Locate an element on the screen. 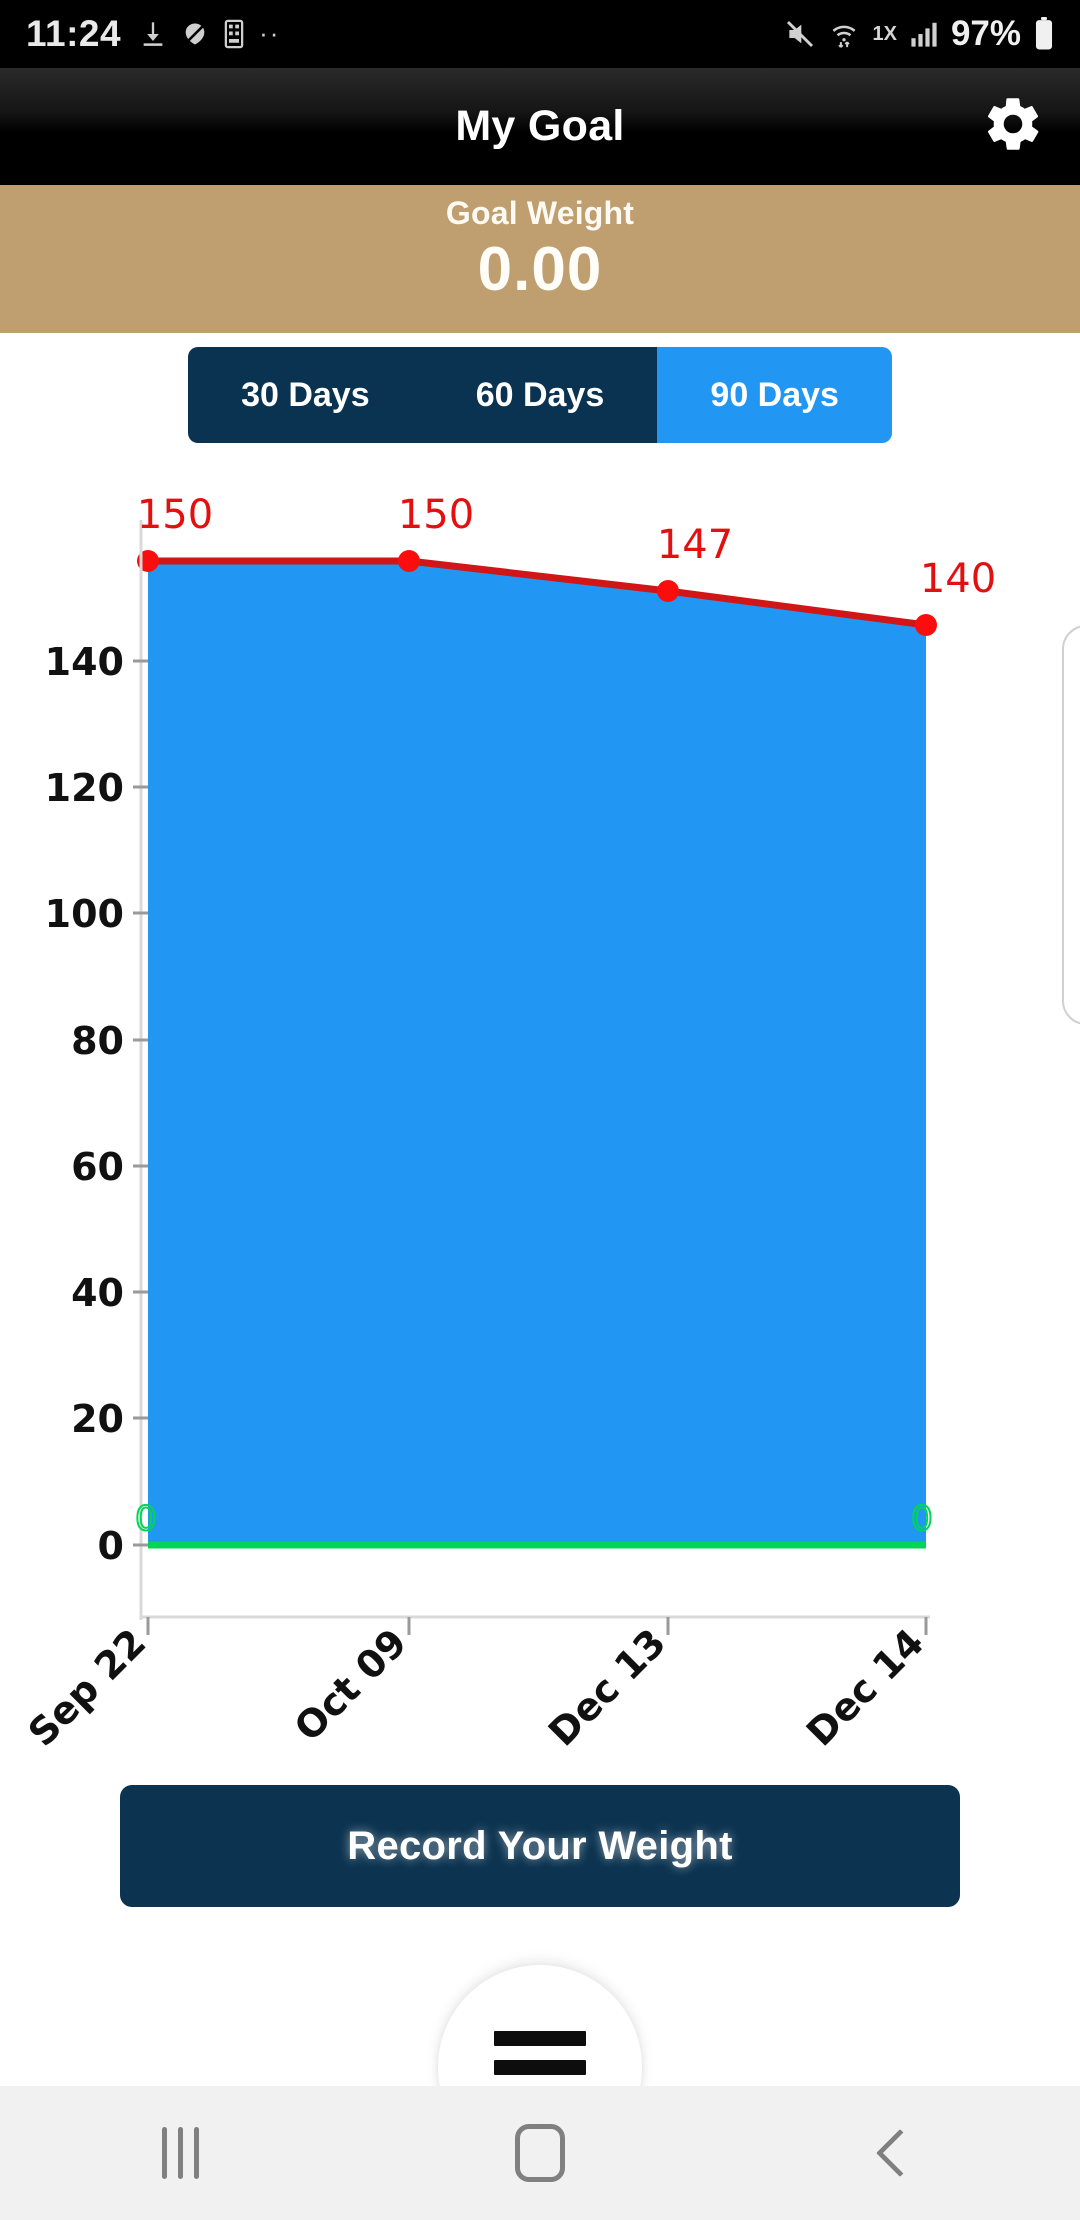 The image size is (1080, 2220). status-left-icons: ·· is located at coordinates (209, 34).